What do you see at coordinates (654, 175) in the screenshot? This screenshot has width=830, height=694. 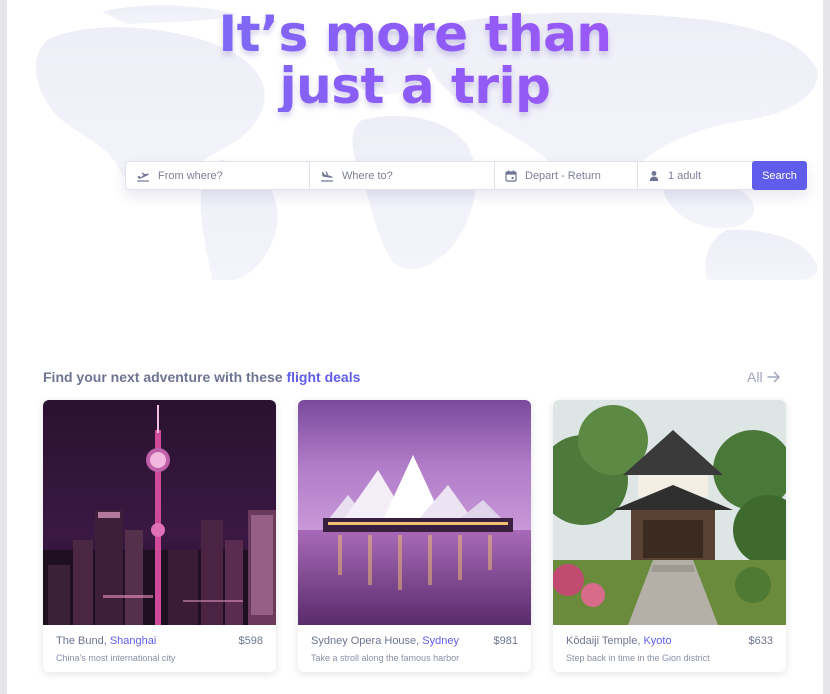 I see `person-icon` at bounding box center [654, 175].